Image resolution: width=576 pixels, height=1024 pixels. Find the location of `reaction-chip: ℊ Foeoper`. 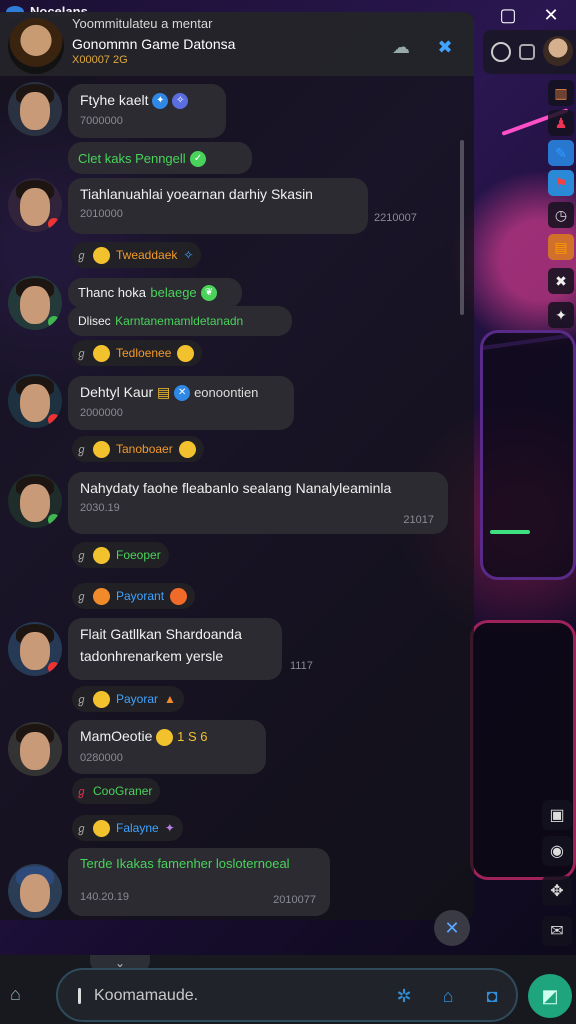

reaction-chip: ℊ Foeoper is located at coordinates (120, 555).